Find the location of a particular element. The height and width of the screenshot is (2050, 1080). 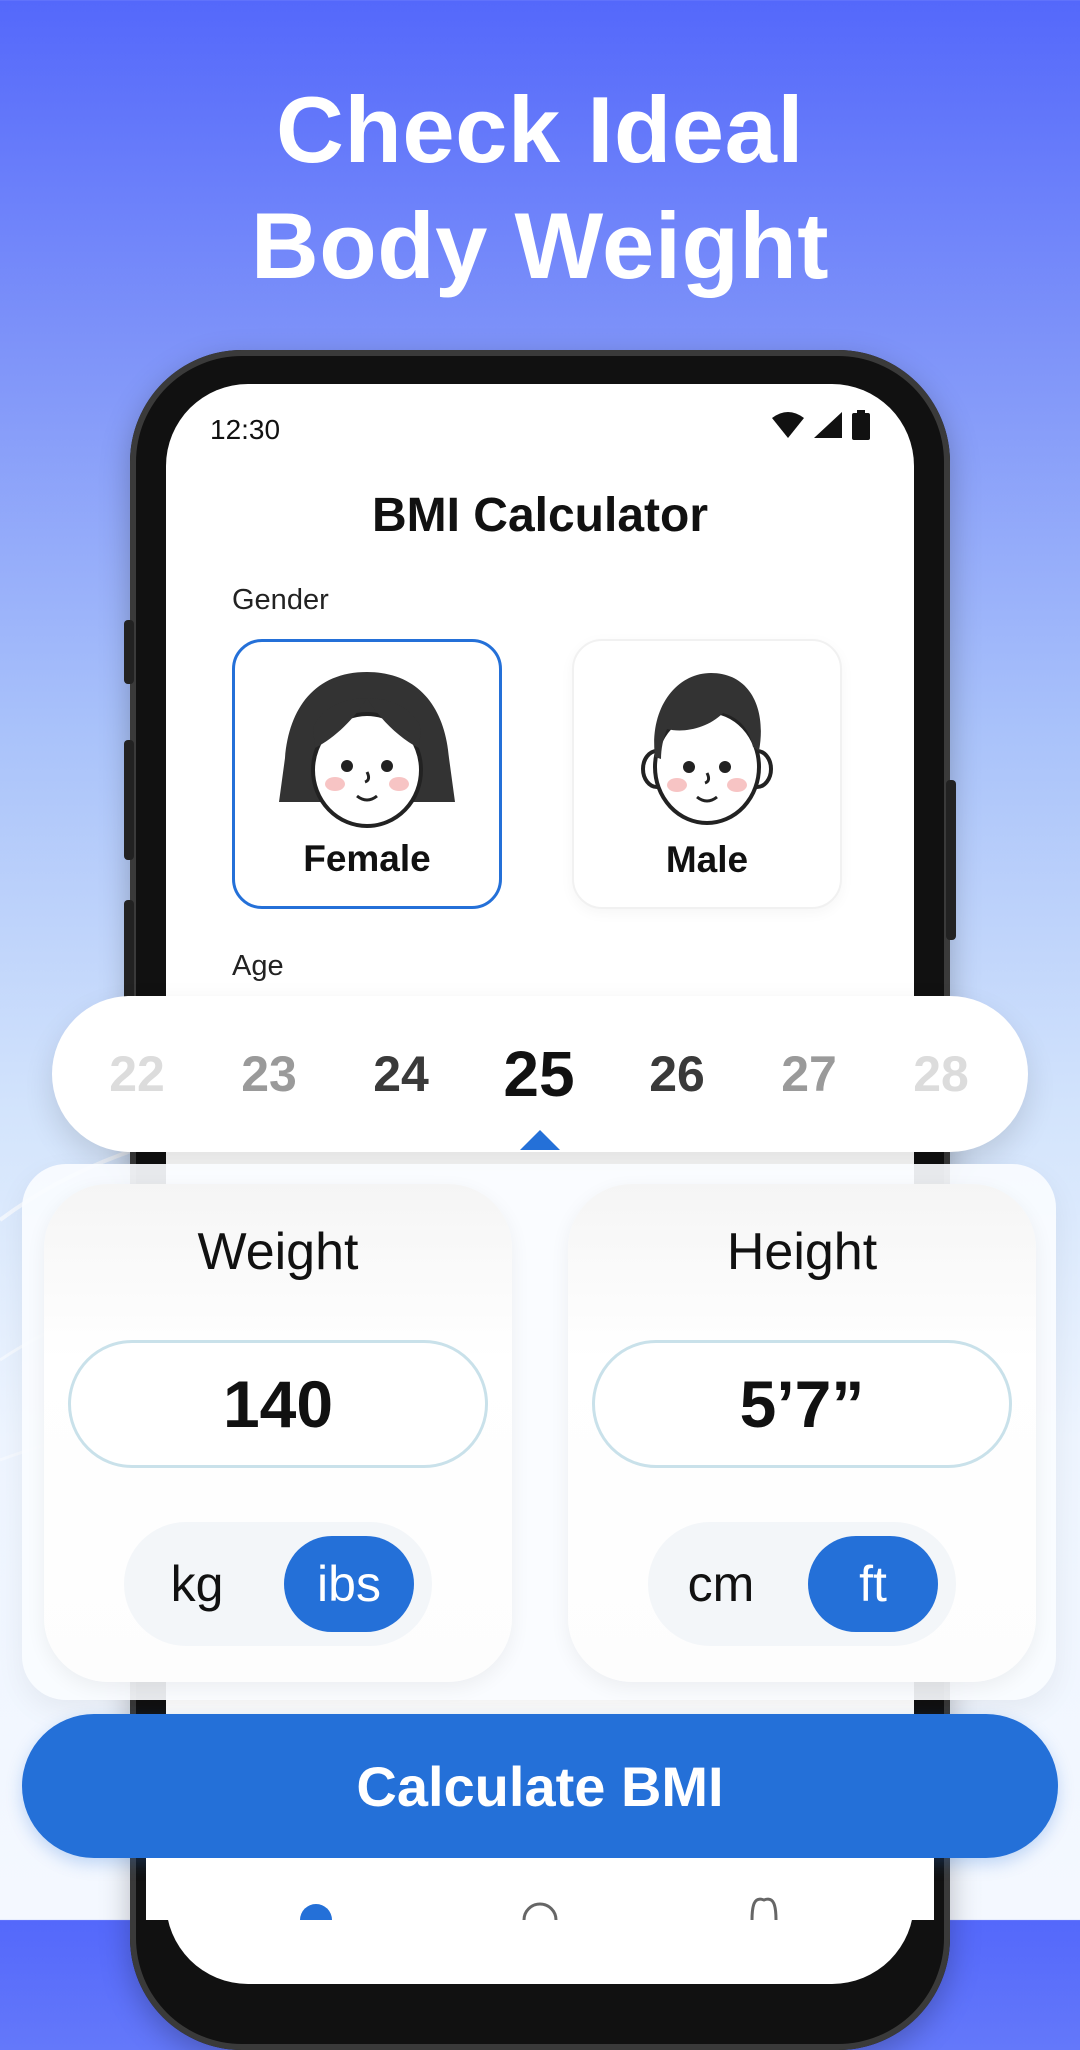

nav-home-icon is located at coordinates (316, 1912).